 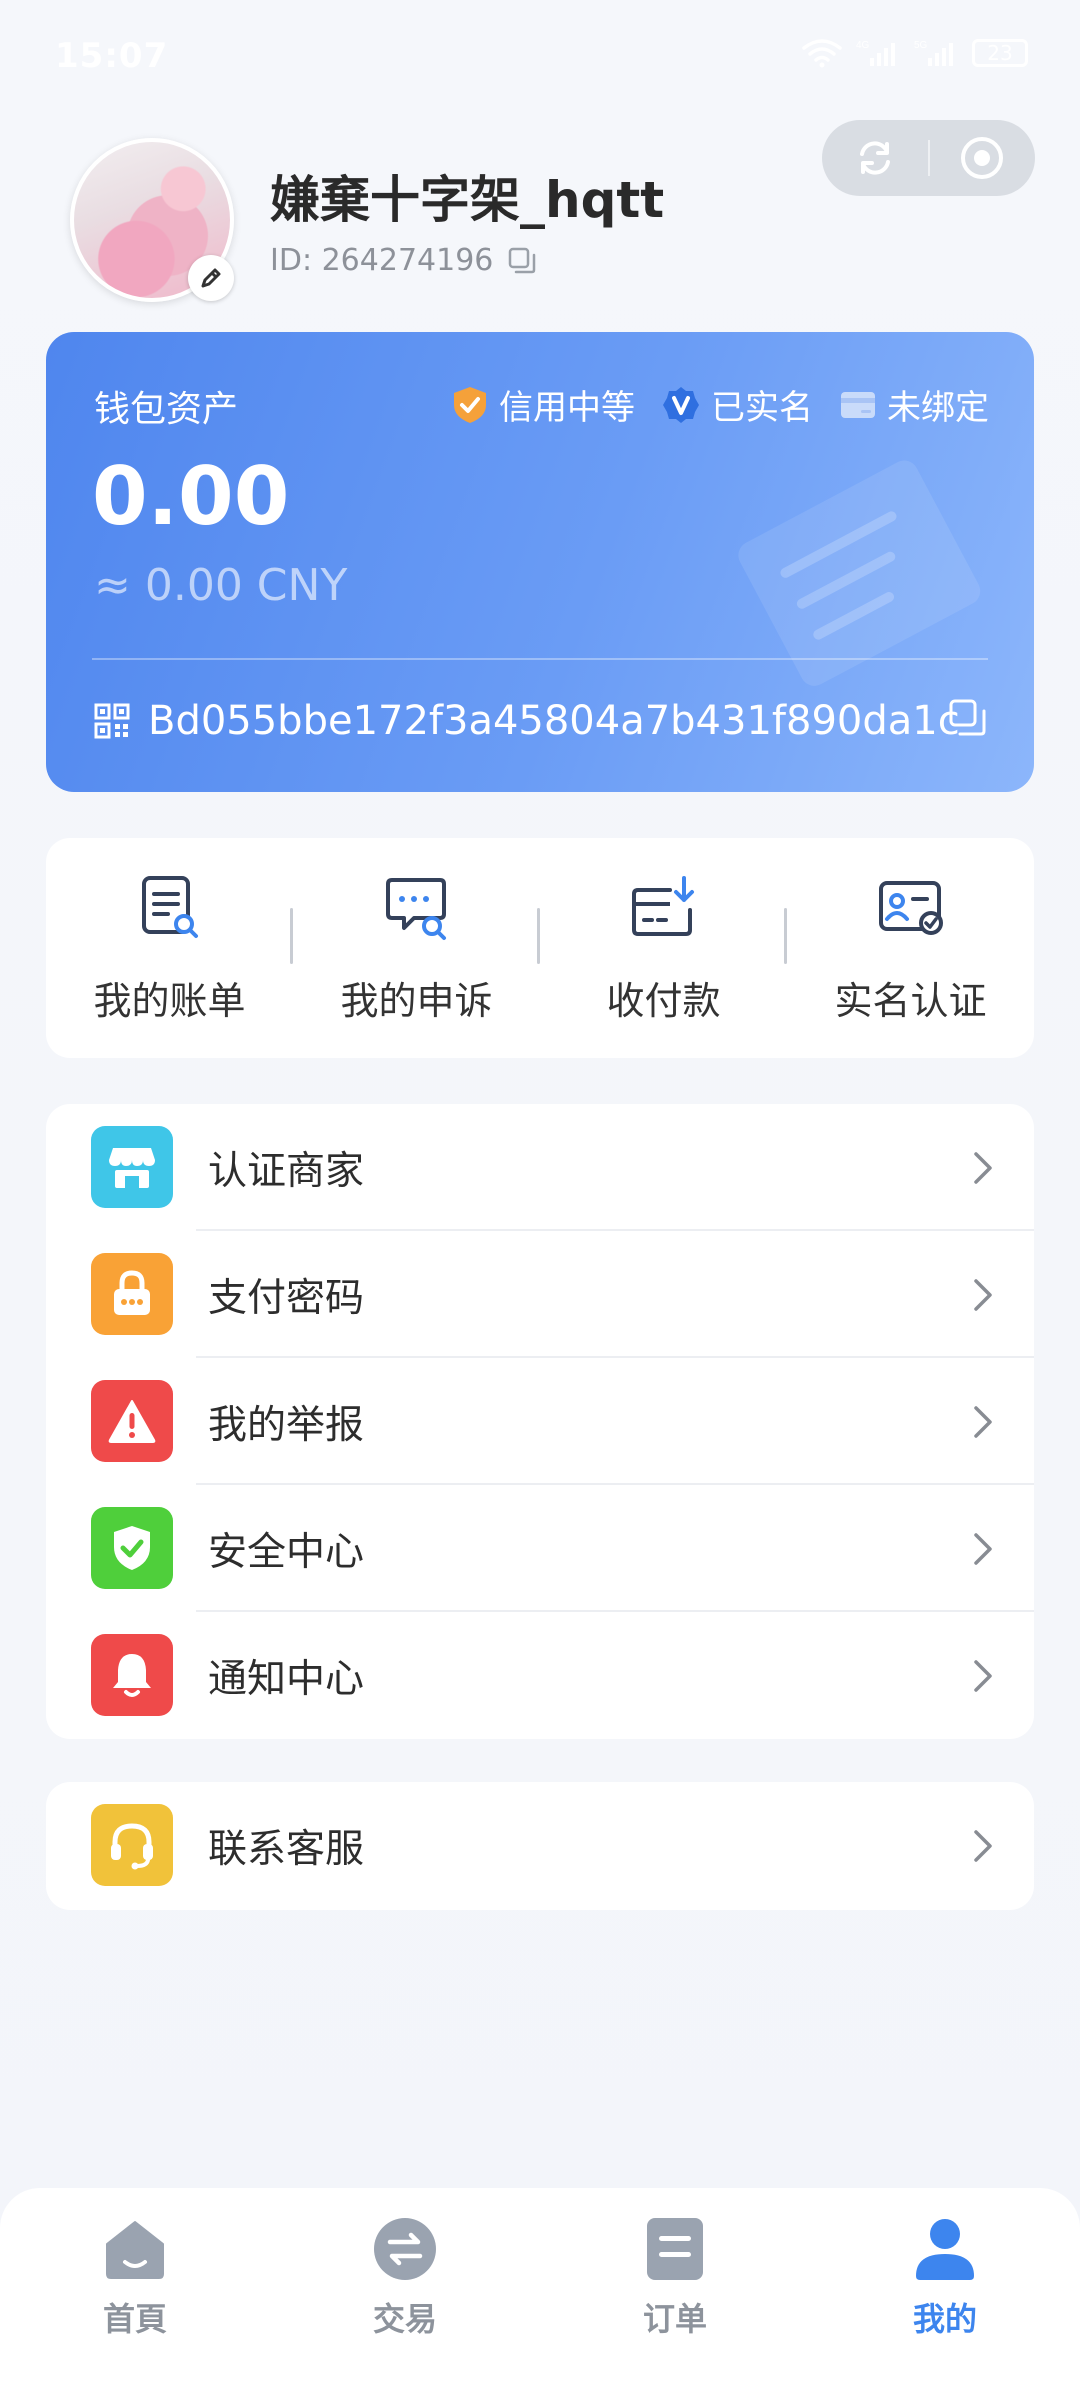 What do you see at coordinates (540, 659) in the screenshot?
I see `wallet-divider` at bounding box center [540, 659].